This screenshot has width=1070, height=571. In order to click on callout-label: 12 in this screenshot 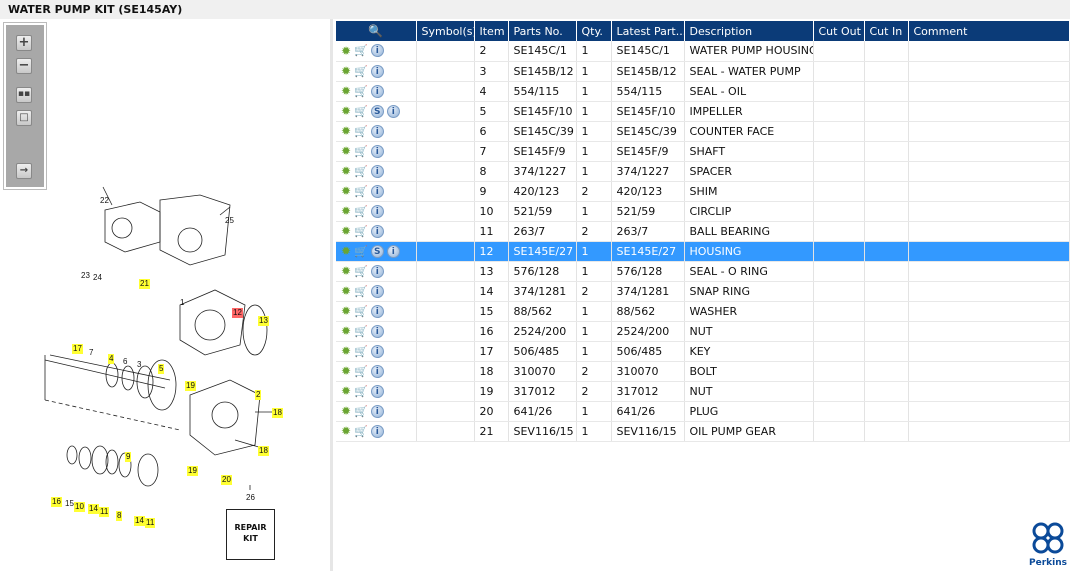, I will do `click(237, 313)`.